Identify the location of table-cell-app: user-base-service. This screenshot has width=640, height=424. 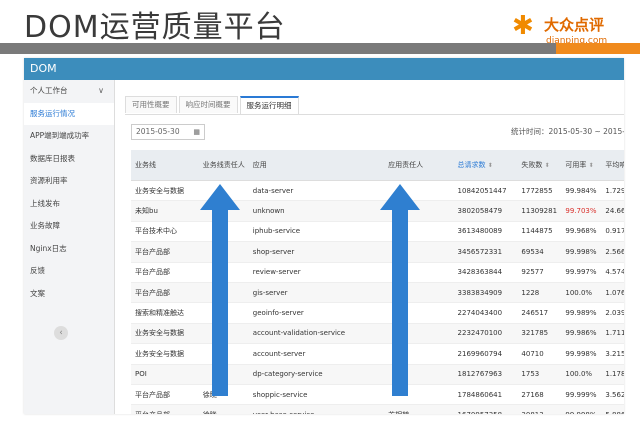
(316, 409).